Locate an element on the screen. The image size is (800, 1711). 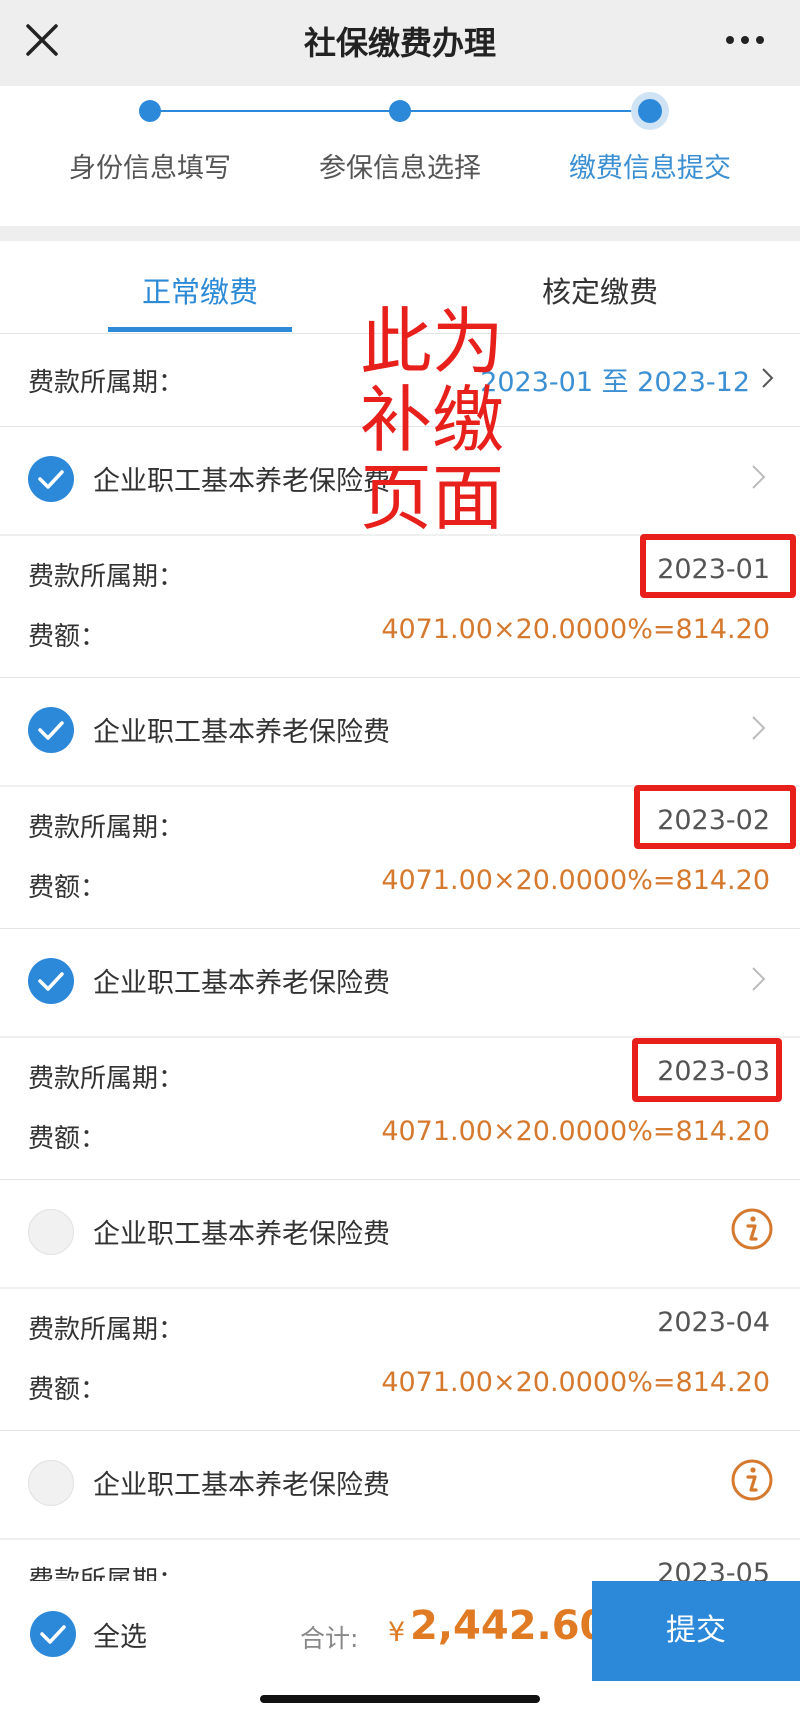
progress-steps: 身份信息填写 参保信息选择 缴费信息提交 is located at coordinates (400, 156).